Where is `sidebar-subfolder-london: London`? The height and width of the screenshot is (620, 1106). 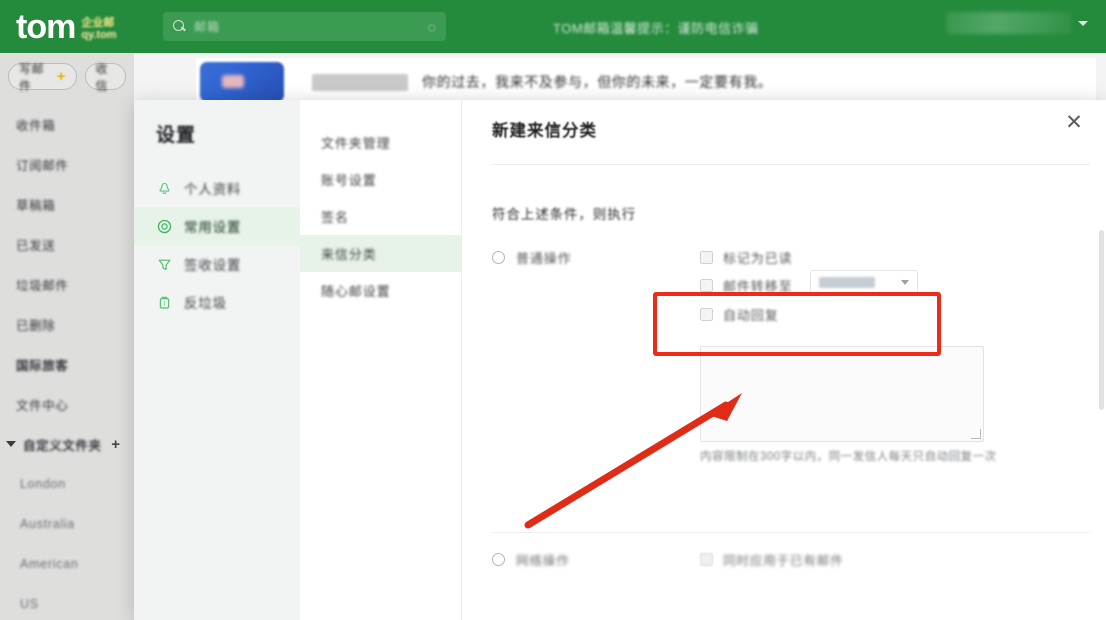 sidebar-subfolder-london: London is located at coordinates (67, 484).